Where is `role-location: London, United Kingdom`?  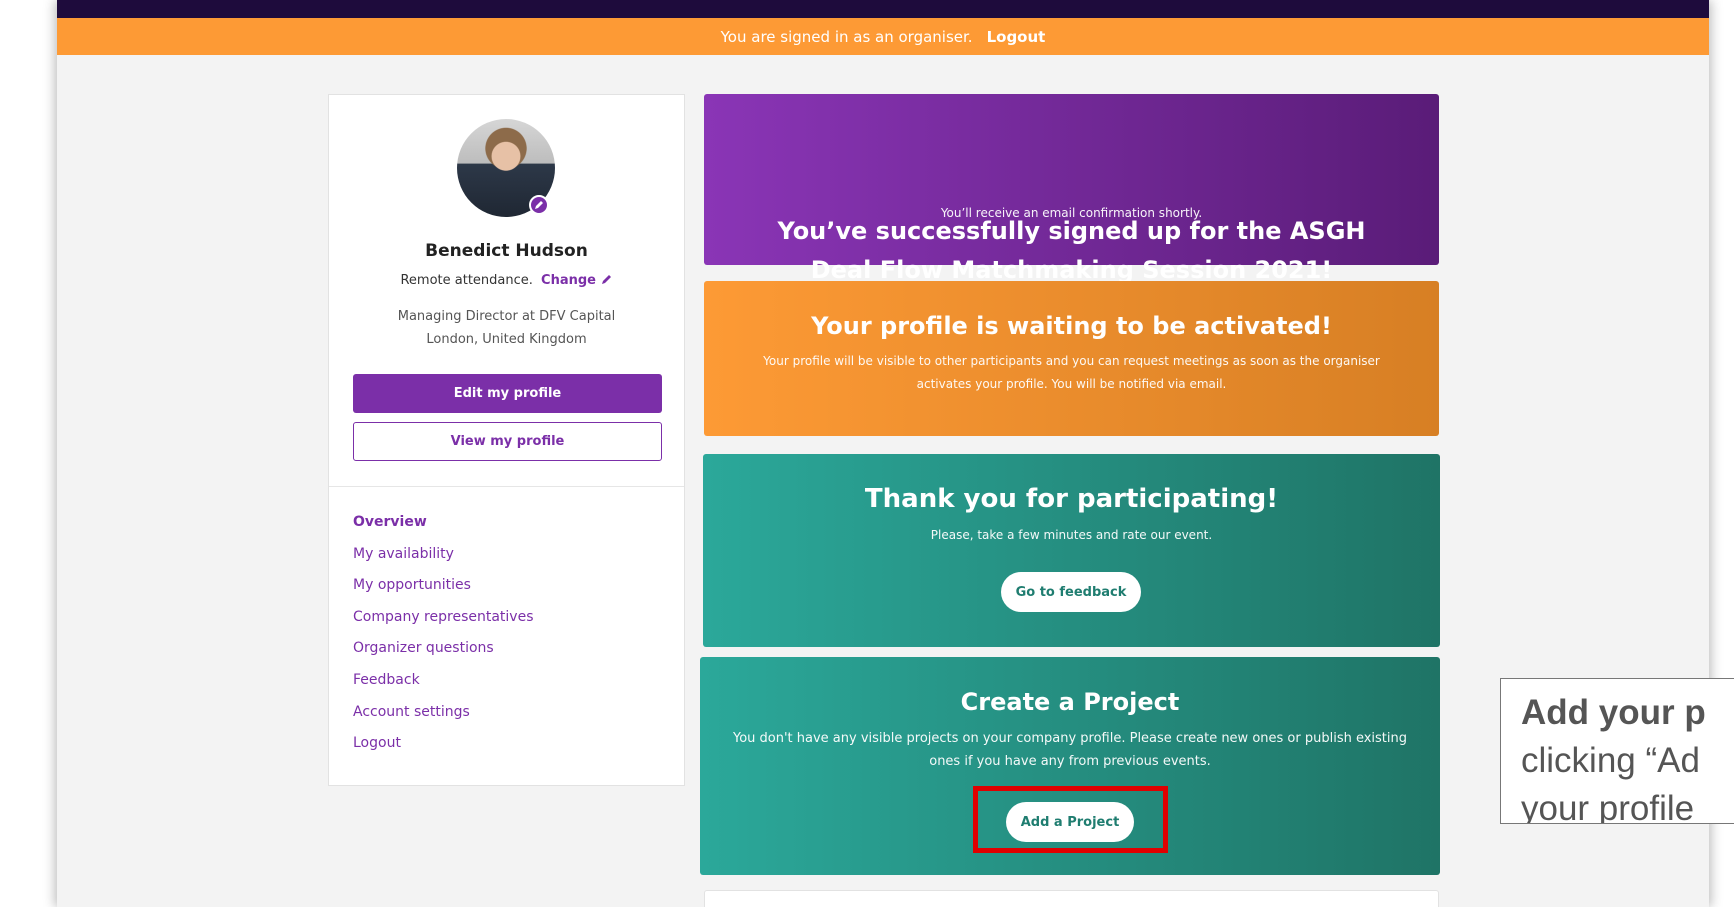
role-location: London, United Kingdom is located at coordinates (506, 339).